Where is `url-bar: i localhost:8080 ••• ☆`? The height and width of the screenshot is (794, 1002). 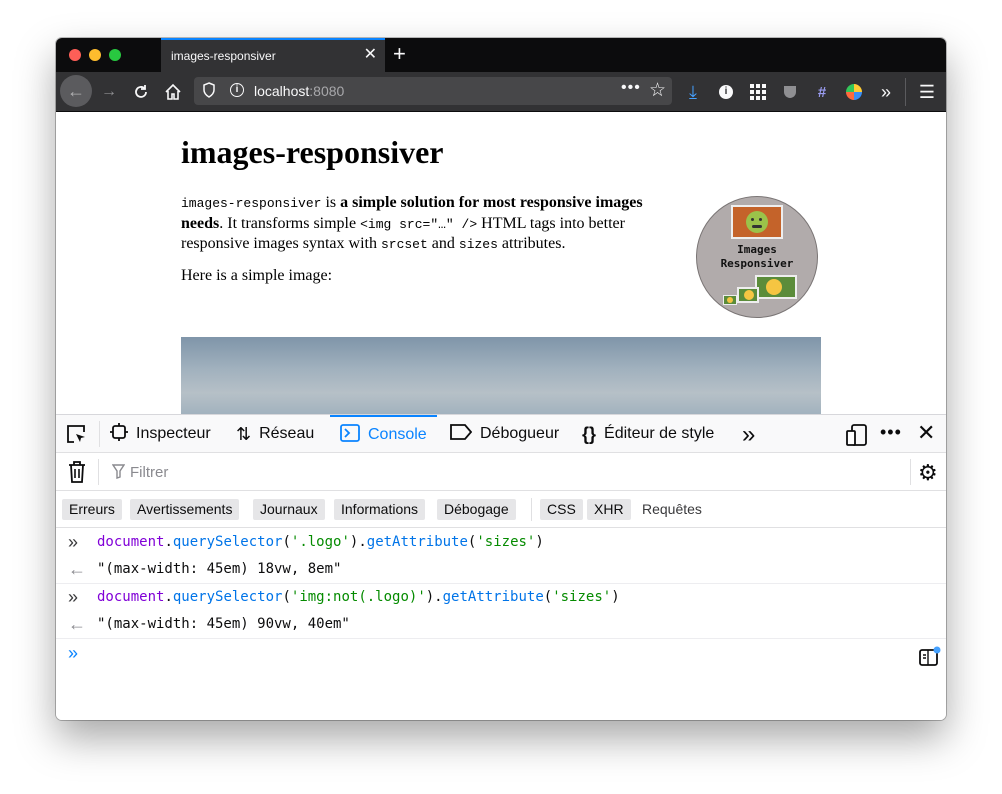
url-bar: i localhost:8080 ••• ☆ is located at coordinates (433, 91).